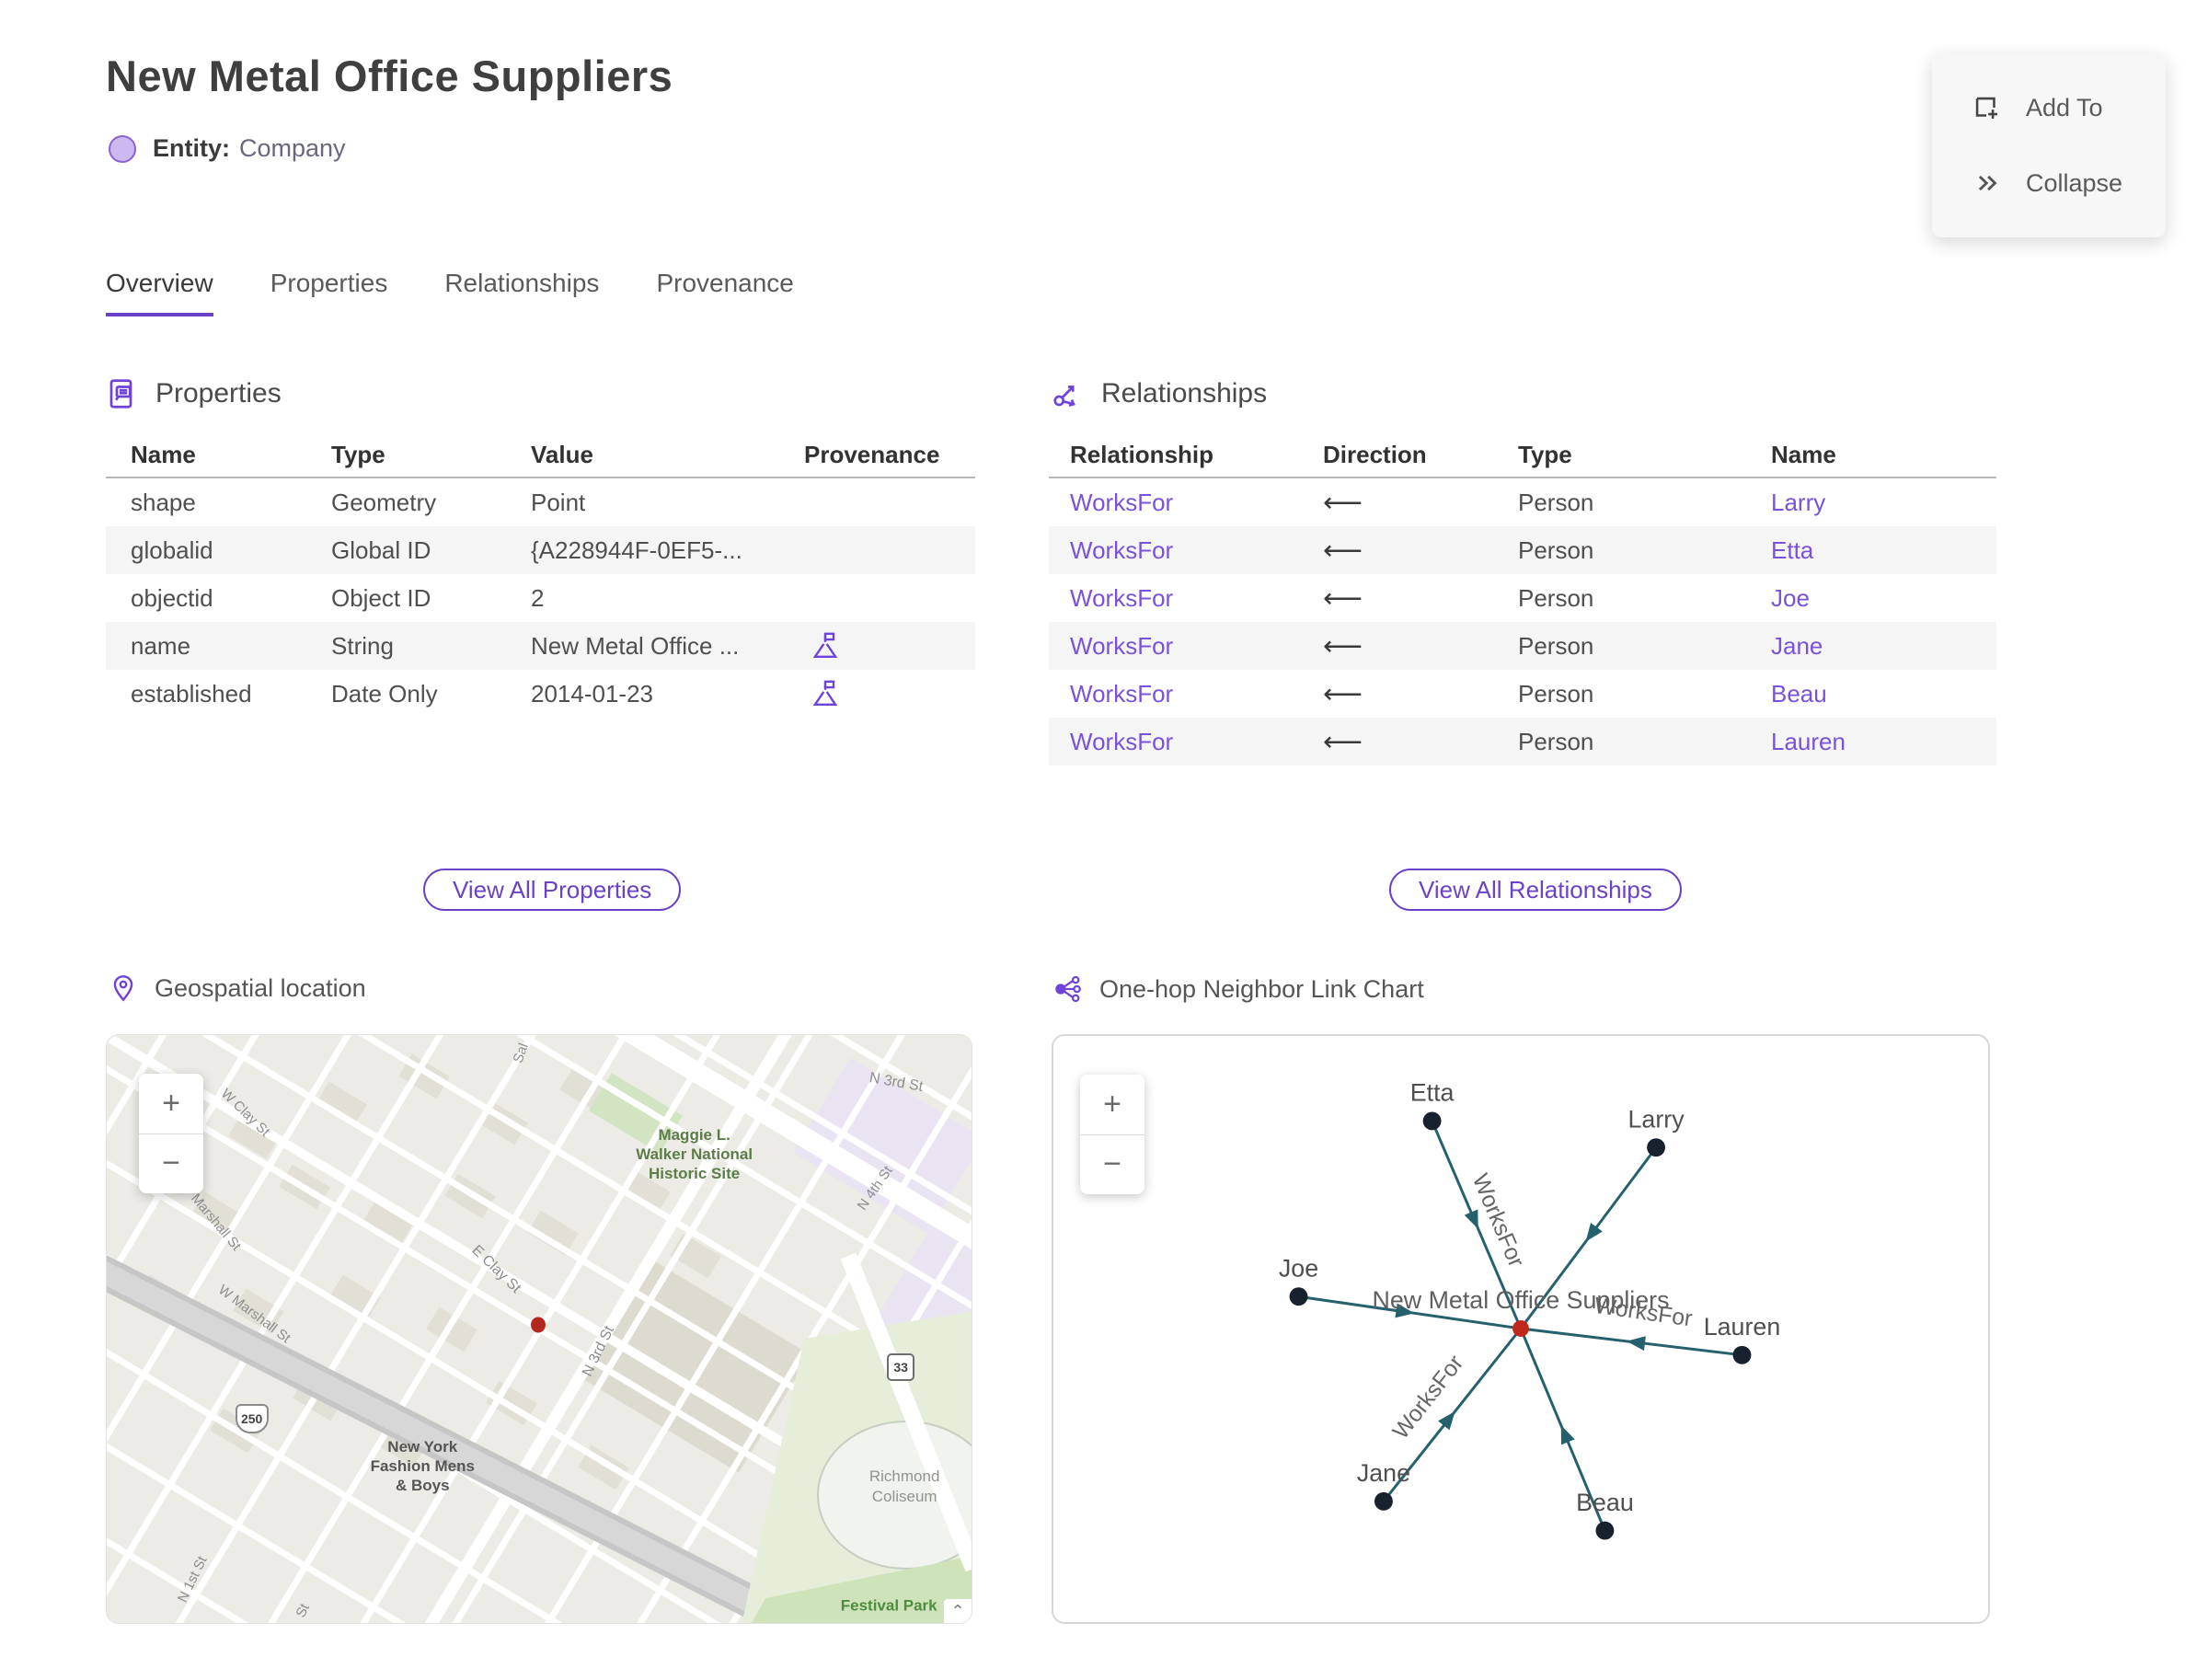 The width and height of the screenshot is (2208, 1680). I want to click on column-header-value: Value, so click(562, 454).